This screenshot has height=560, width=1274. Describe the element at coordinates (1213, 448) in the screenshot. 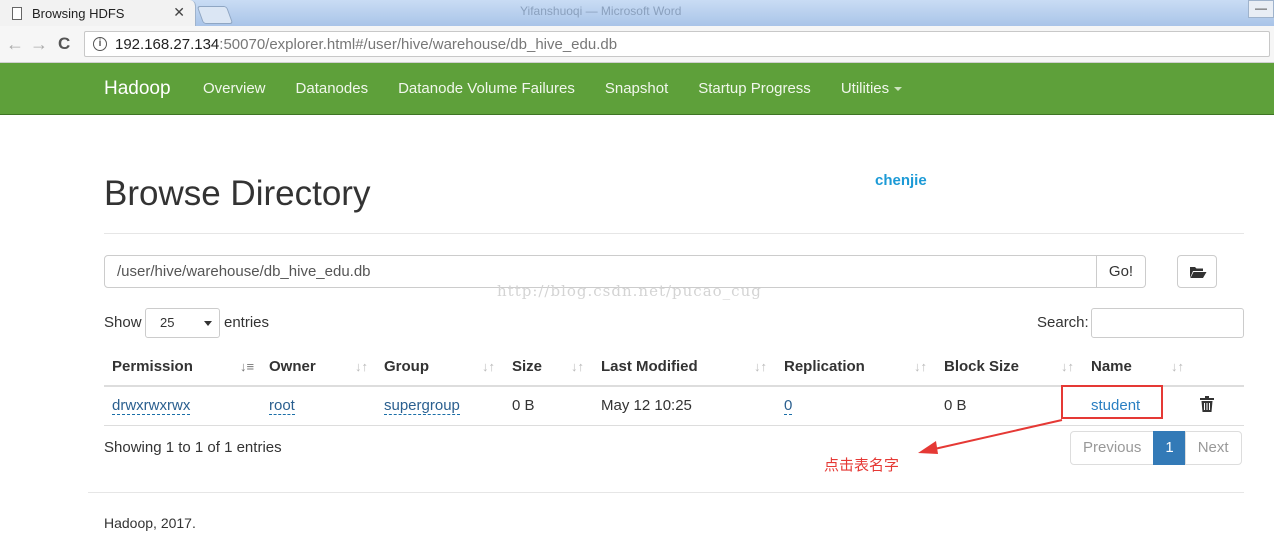

I see `next-button: Next` at that location.